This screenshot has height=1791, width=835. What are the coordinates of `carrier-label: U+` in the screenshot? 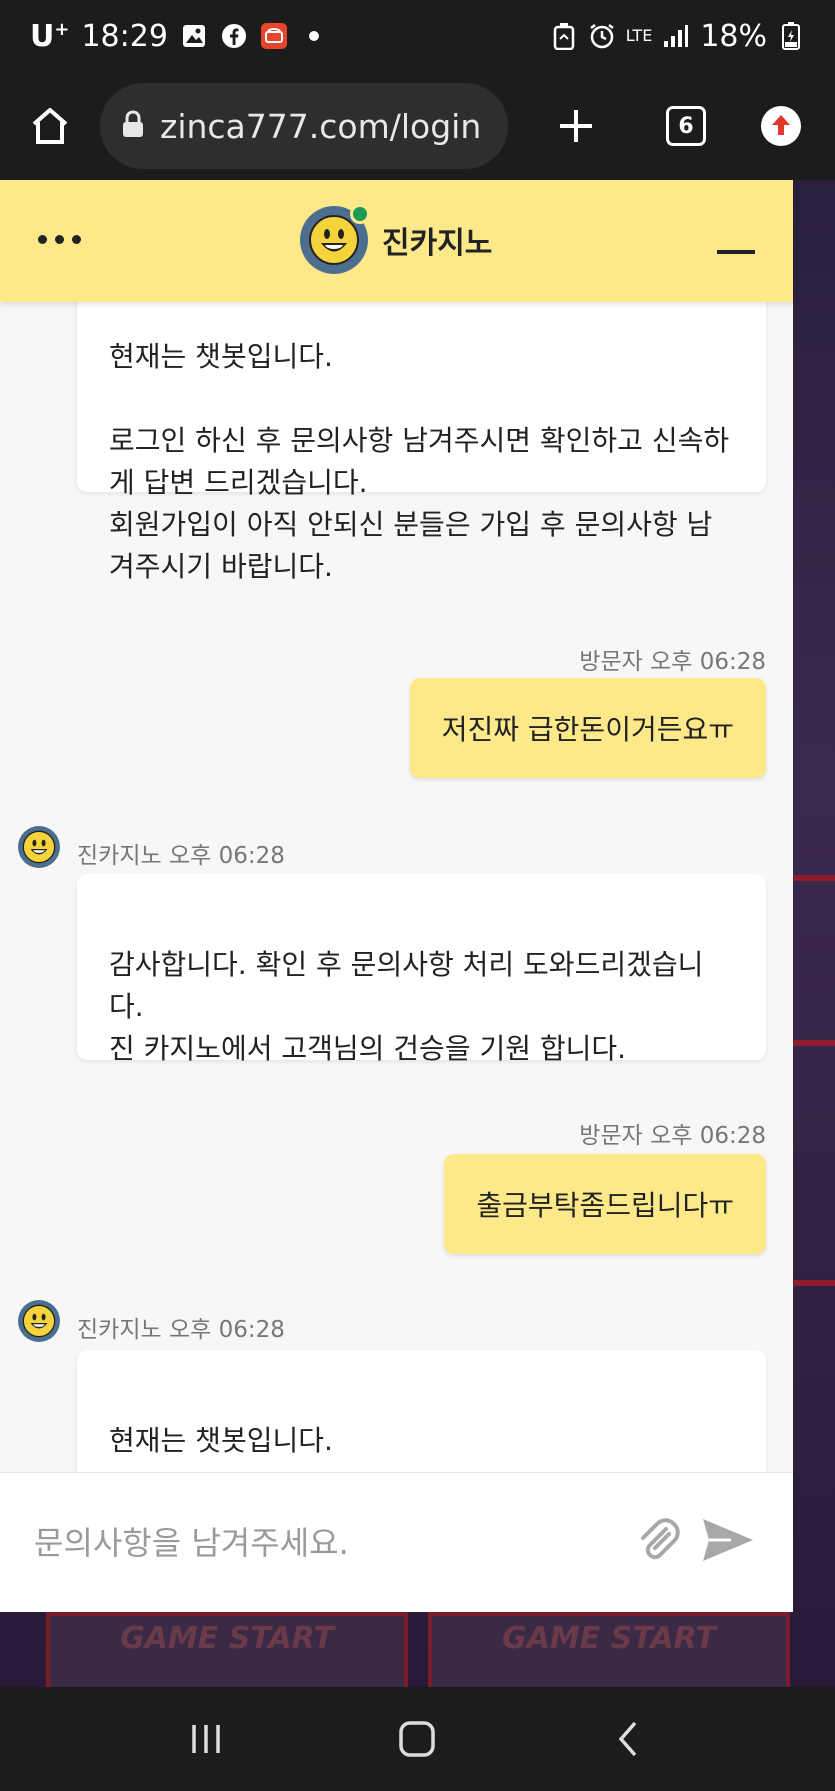 It's located at (50, 36).